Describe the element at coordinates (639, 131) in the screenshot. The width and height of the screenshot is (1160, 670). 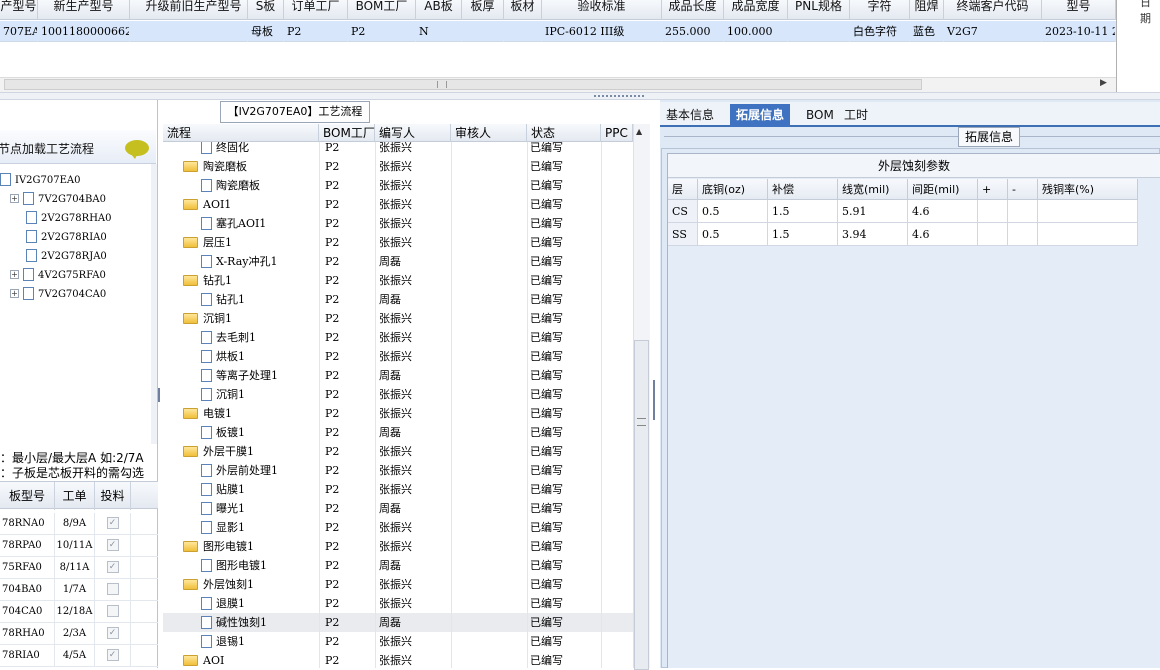
I see `scroll-up-icon: ▲` at that location.